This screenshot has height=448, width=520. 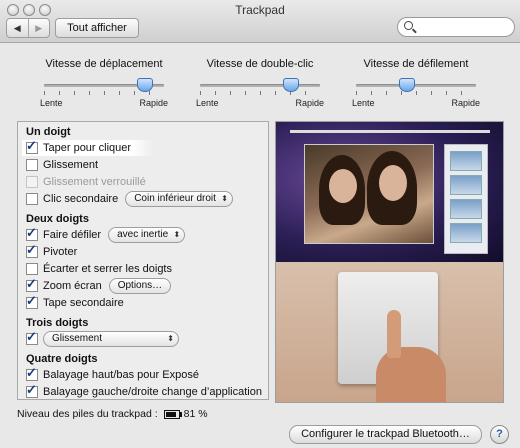 What do you see at coordinates (72, 286) in the screenshot?
I see `zoom-label: Zoom écran` at bounding box center [72, 286].